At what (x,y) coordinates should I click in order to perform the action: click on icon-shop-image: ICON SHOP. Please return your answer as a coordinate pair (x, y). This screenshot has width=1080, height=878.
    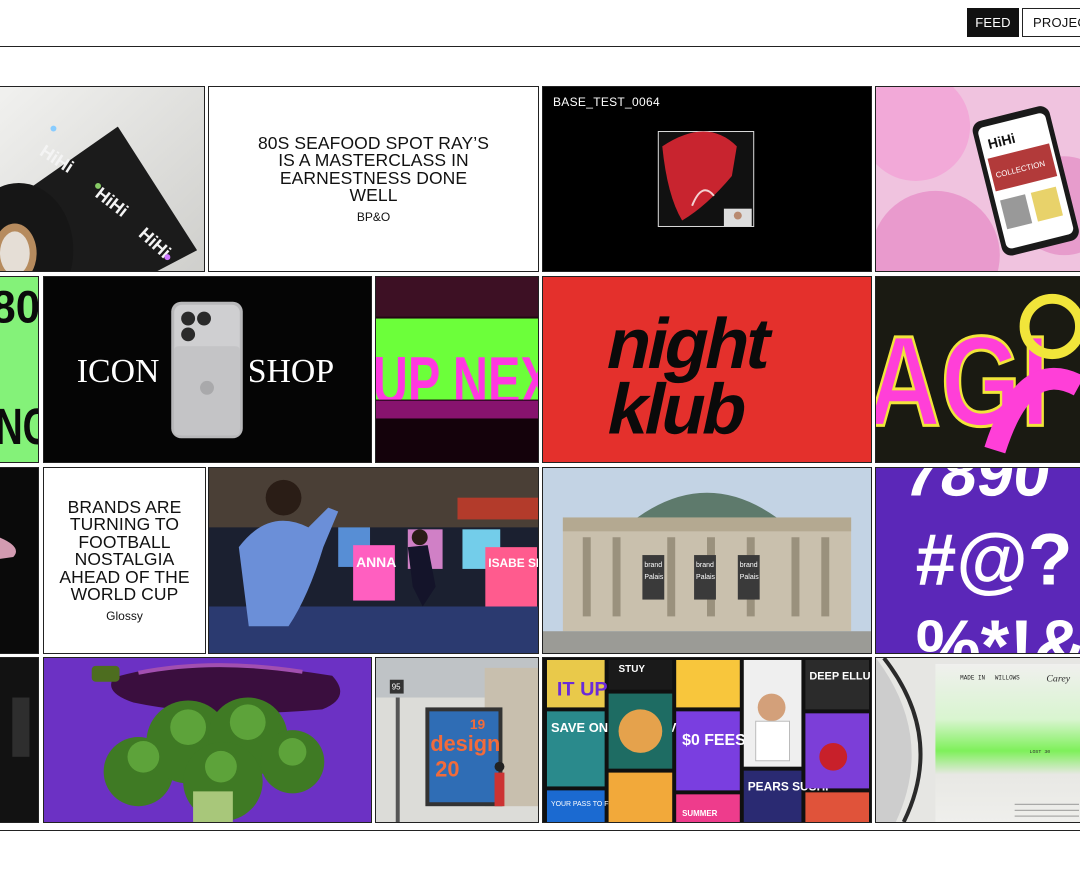
    Looking at the image, I should click on (207, 369).